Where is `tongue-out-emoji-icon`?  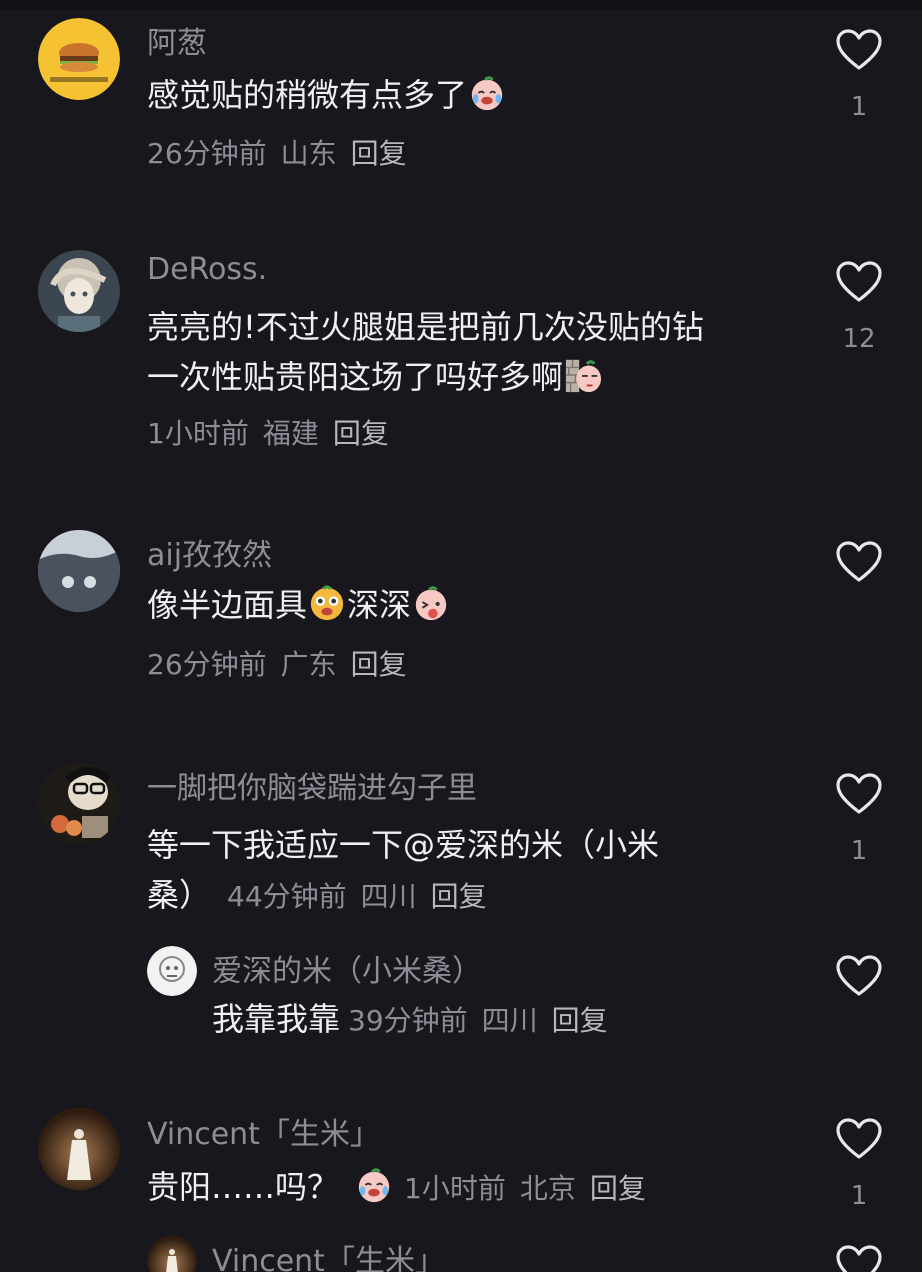 tongue-out-emoji-icon is located at coordinates (431, 603).